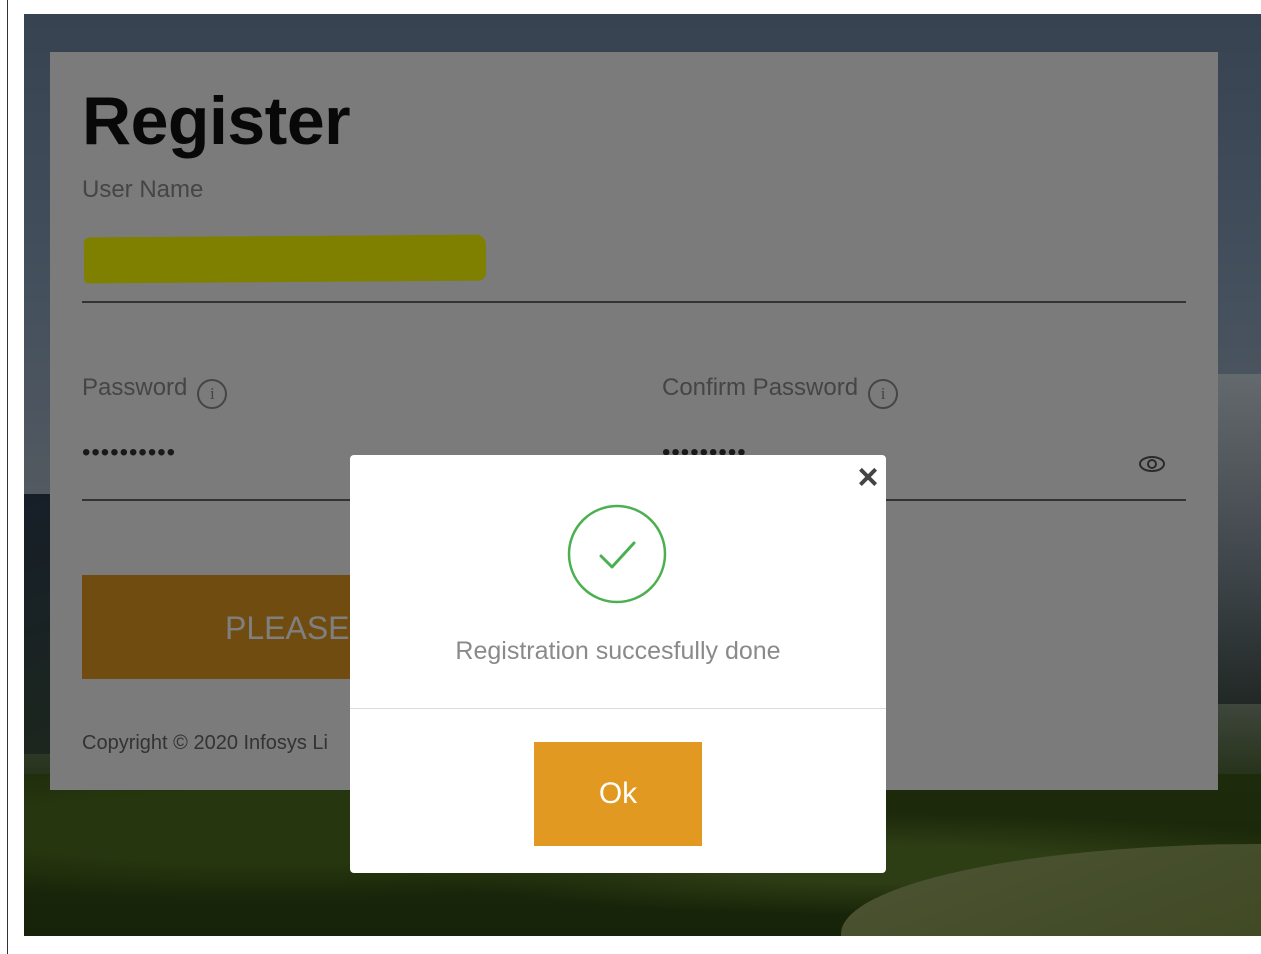 The width and height of the screenshot is (1261, 954). What do you see at coordinates (617, 554) in the screenshot?
I see `check-circle-icon` at bounding box center [617, 554].